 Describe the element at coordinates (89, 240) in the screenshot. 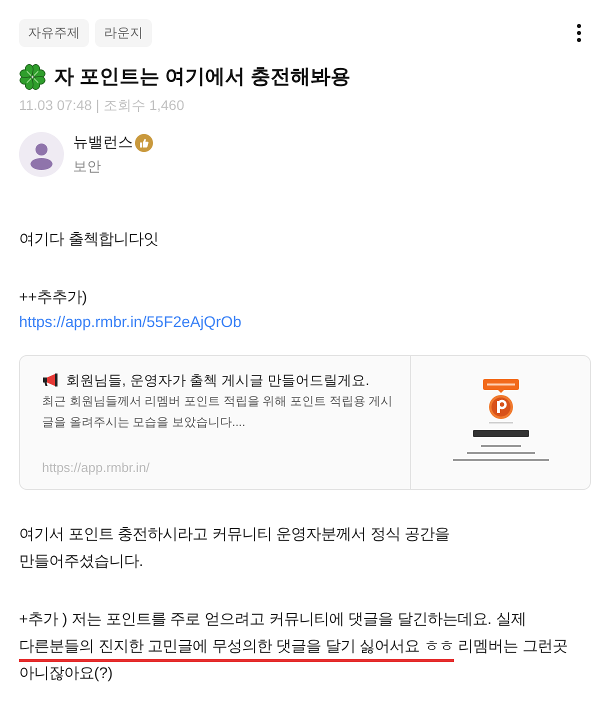

I see `body-text: 여기다 출첵합니다잇` at that location.